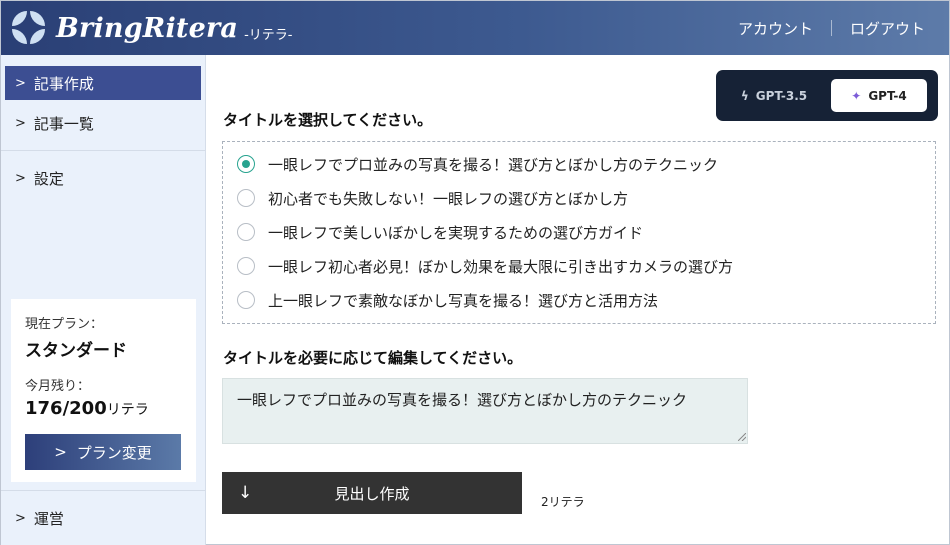  I want to click on change-plan-button: > プラン変更, so click(103, 452).